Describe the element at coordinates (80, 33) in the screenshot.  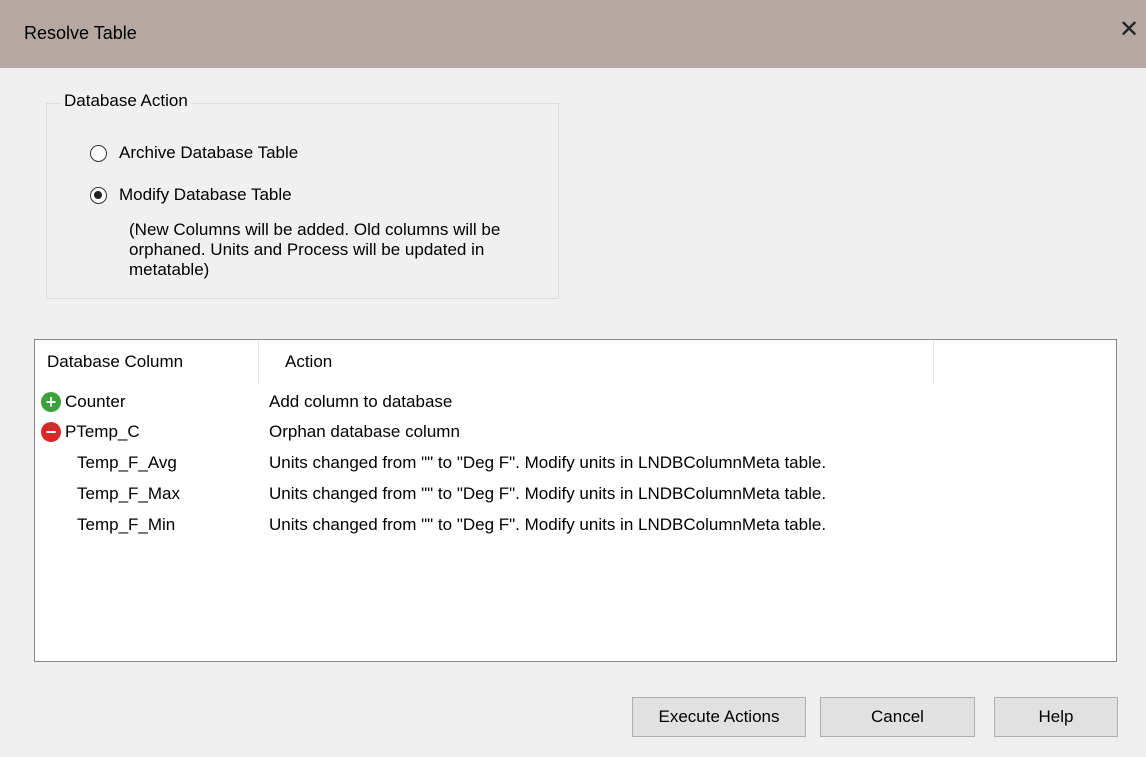
I see `window-title: Resolve Table` at that location.